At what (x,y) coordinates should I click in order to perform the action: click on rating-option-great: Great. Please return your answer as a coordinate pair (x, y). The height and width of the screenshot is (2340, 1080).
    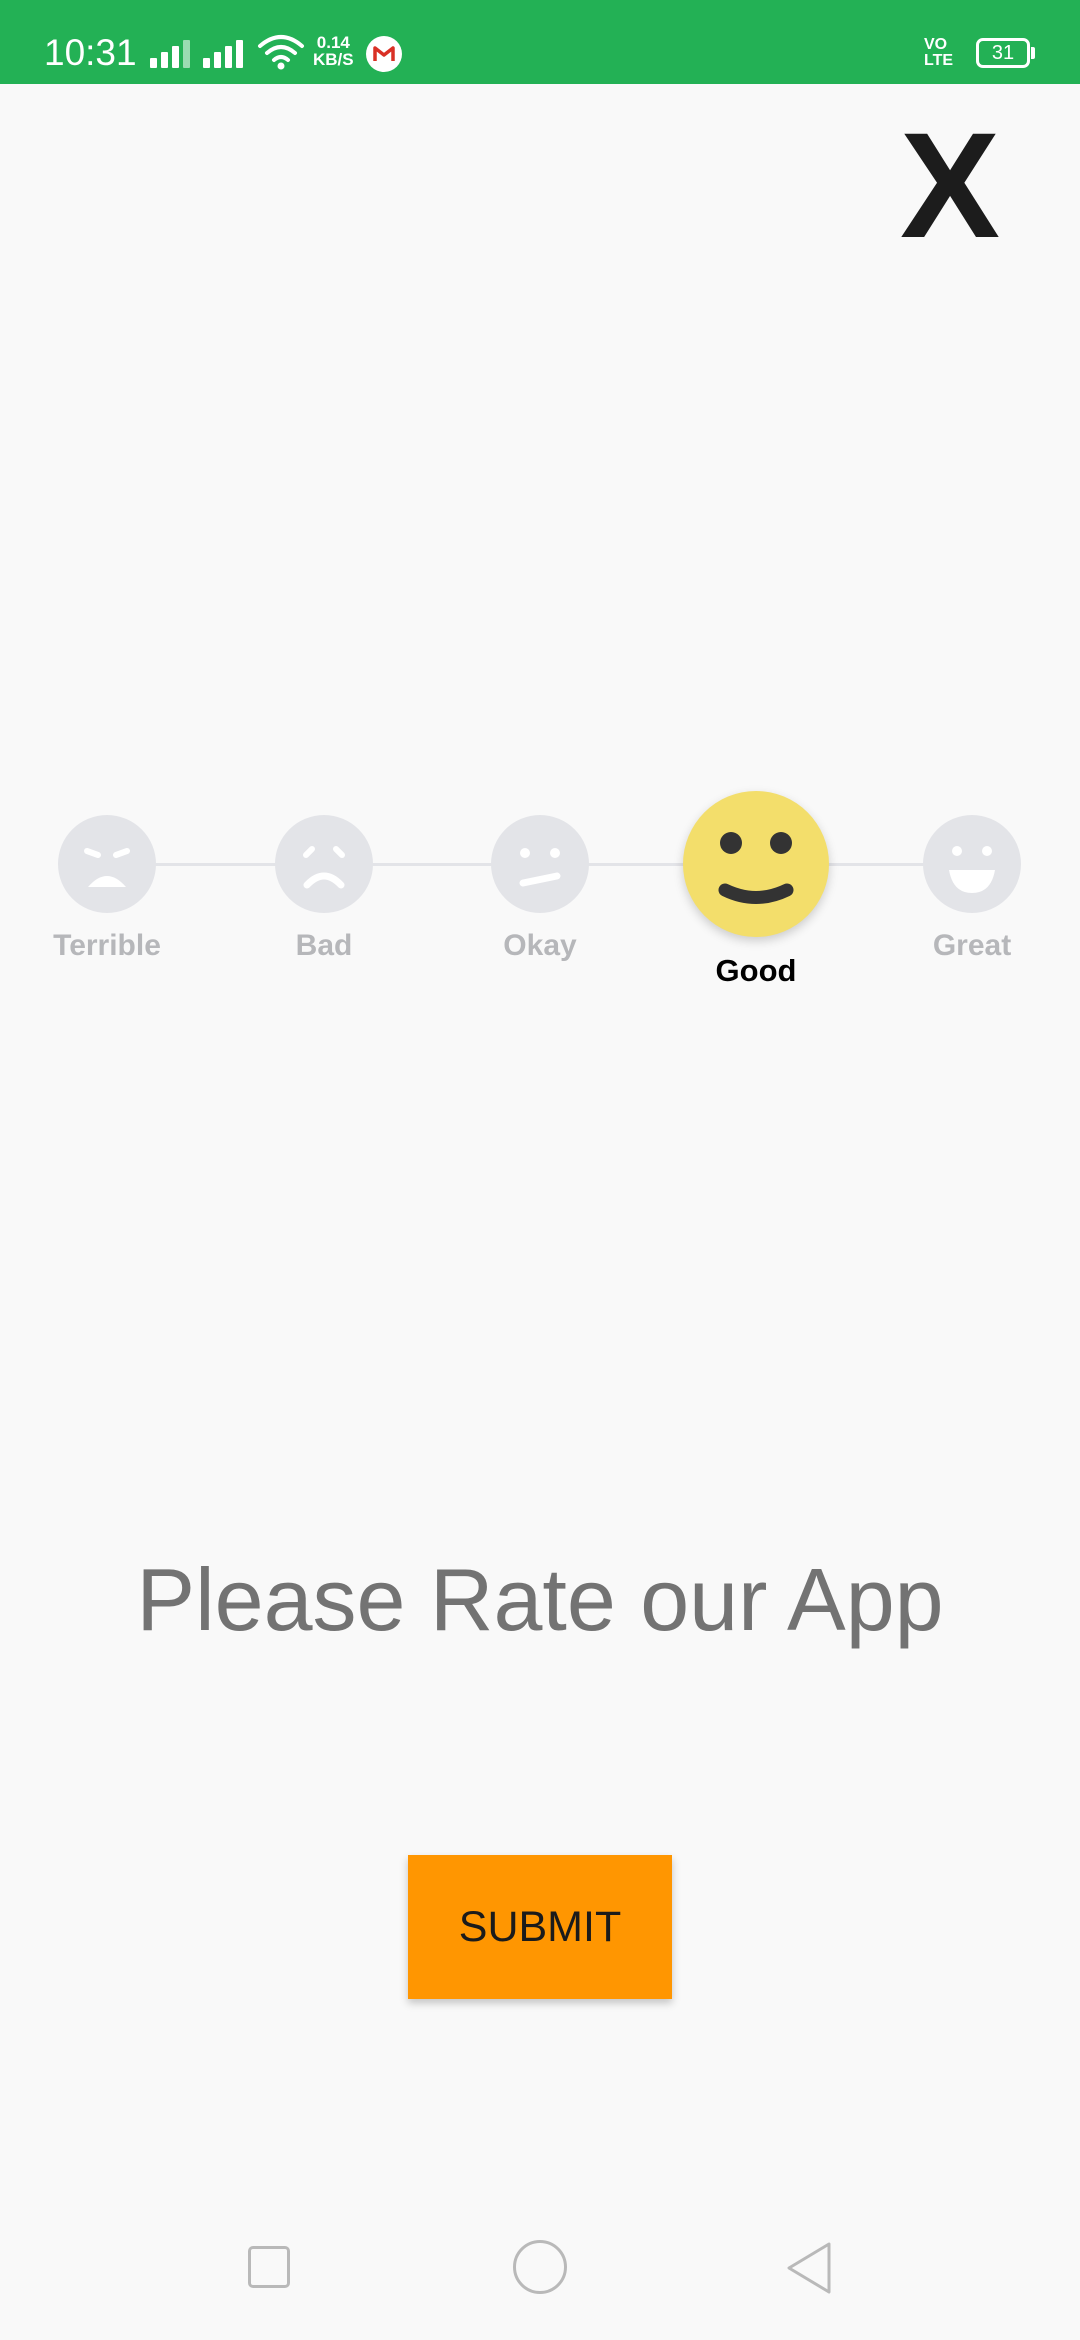
    Looking at the image, I should click on (973, 895).